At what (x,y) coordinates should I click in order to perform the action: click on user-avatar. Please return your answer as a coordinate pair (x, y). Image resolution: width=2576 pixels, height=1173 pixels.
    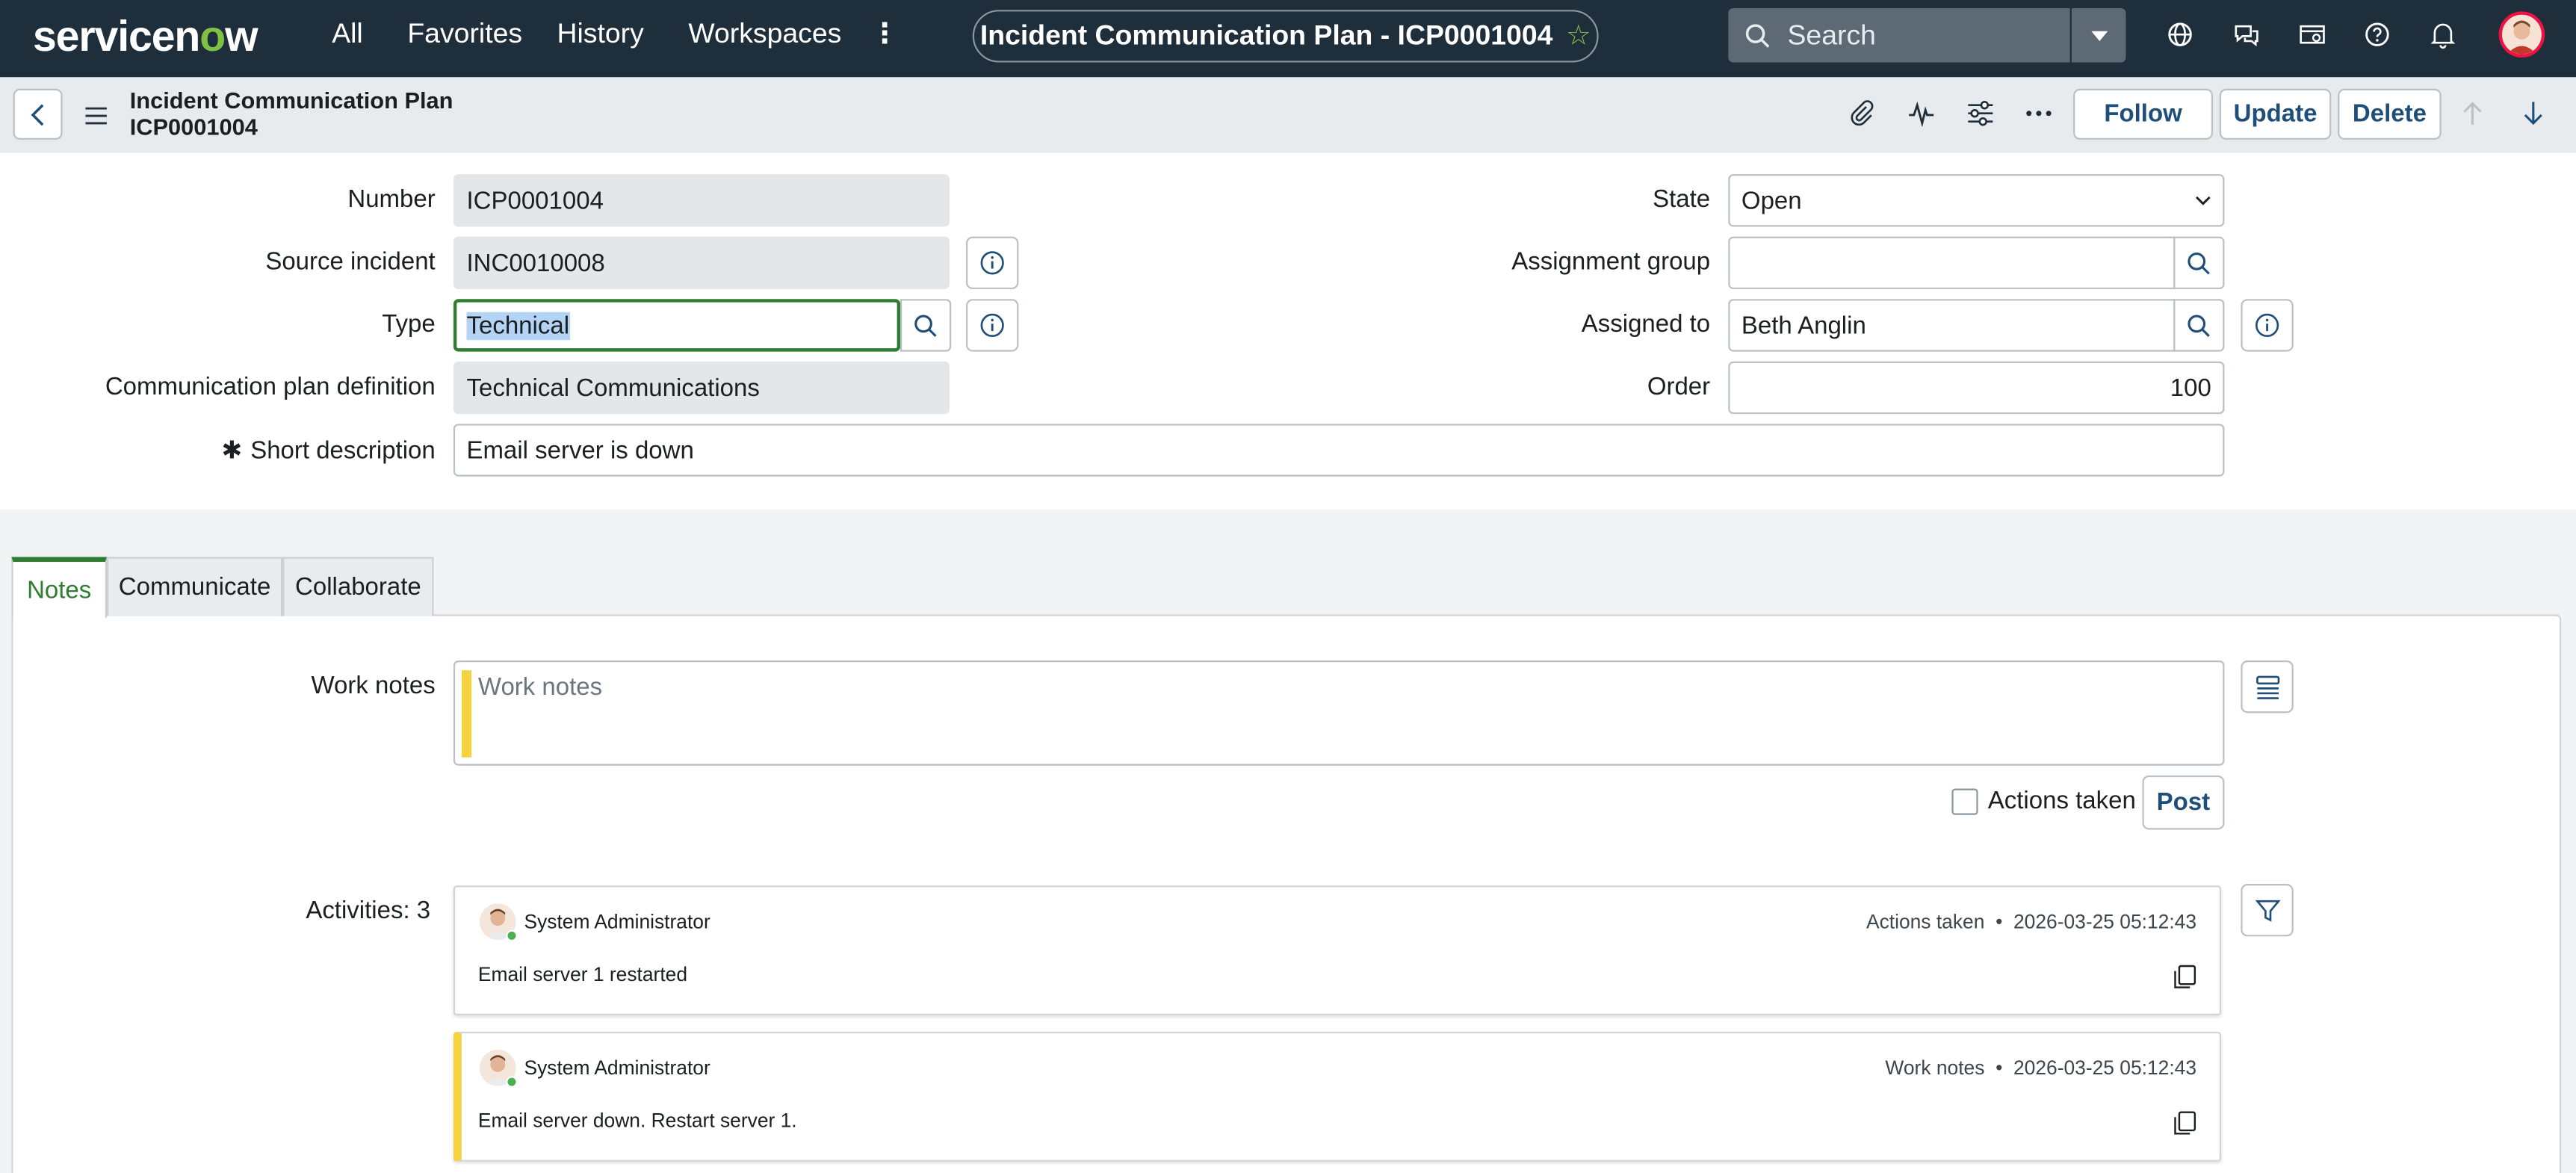
    Looking at the image, I should click on (2521, 34).